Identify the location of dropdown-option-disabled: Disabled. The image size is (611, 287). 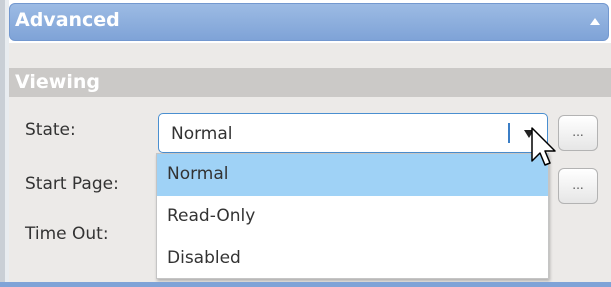
(352, 259).